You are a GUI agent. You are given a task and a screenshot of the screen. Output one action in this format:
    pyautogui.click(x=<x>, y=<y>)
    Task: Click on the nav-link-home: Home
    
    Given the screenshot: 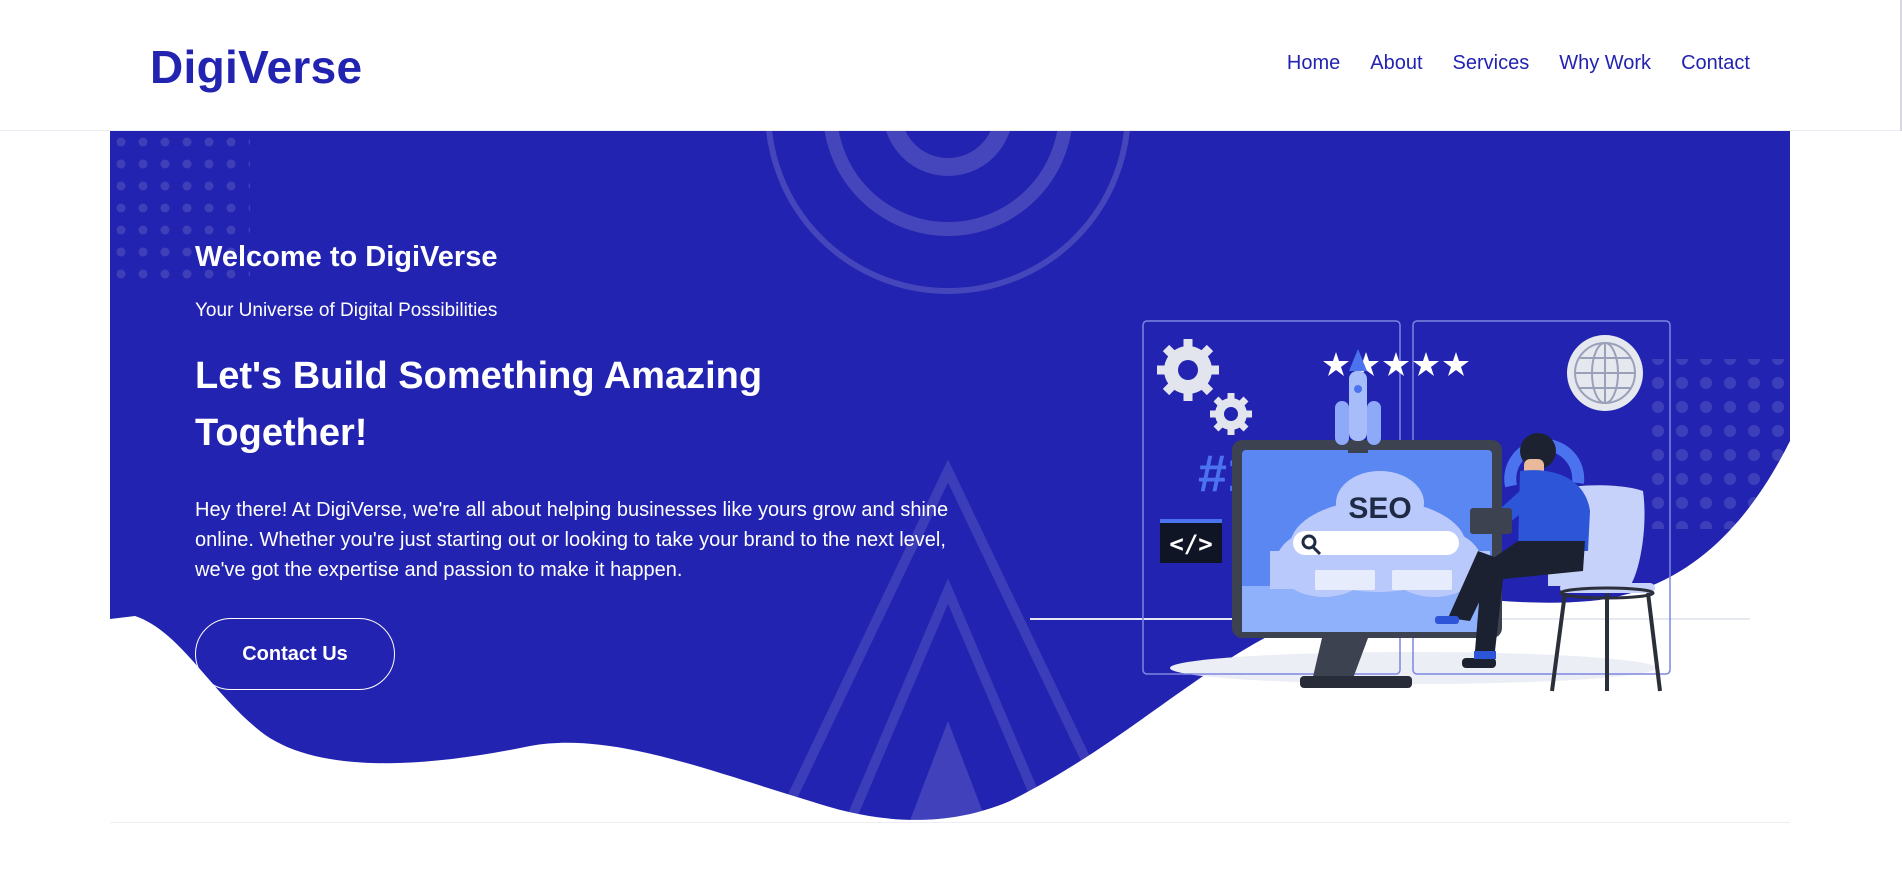 What is the action you would take?
    pyautogui.click(x=1313, y=63)
    